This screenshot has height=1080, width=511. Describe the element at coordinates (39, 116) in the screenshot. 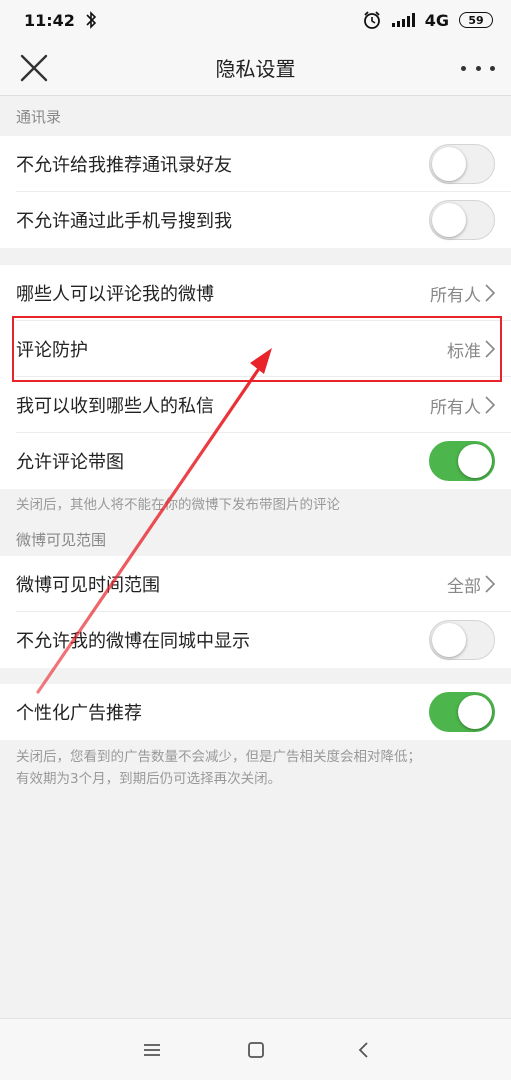

I see `section-header-contacts: 通讯录` at that location.